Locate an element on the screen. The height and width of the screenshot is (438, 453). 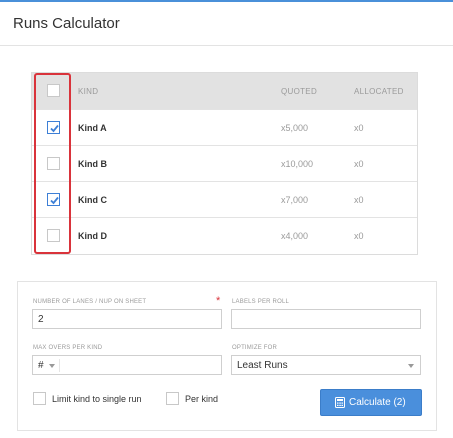
table-row: Kind B x10,000 x0 is located at coordinates (224, 163).